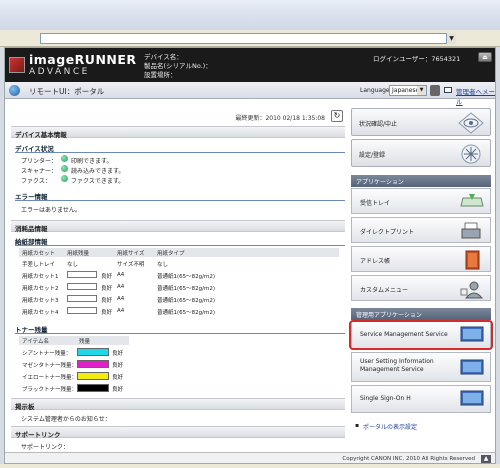 The image size is (500, 468). Describe the element at coordinates (472, 260) in the screenshot. I see `address-book-icon` at that location.